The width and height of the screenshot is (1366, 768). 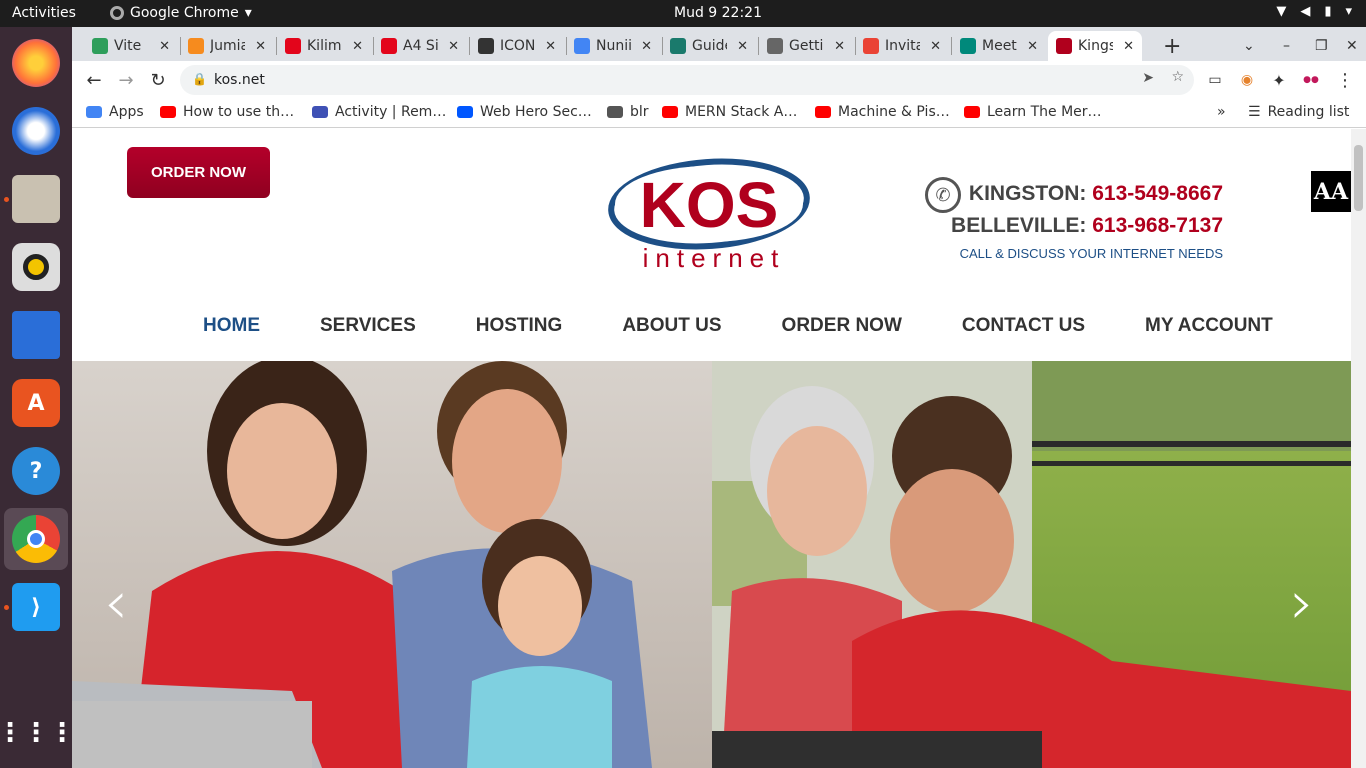 What do you see at coordinates (1247, 80) in the screenshot?
I see `extension-icon: ◉` at bounding box center [1247, 80].